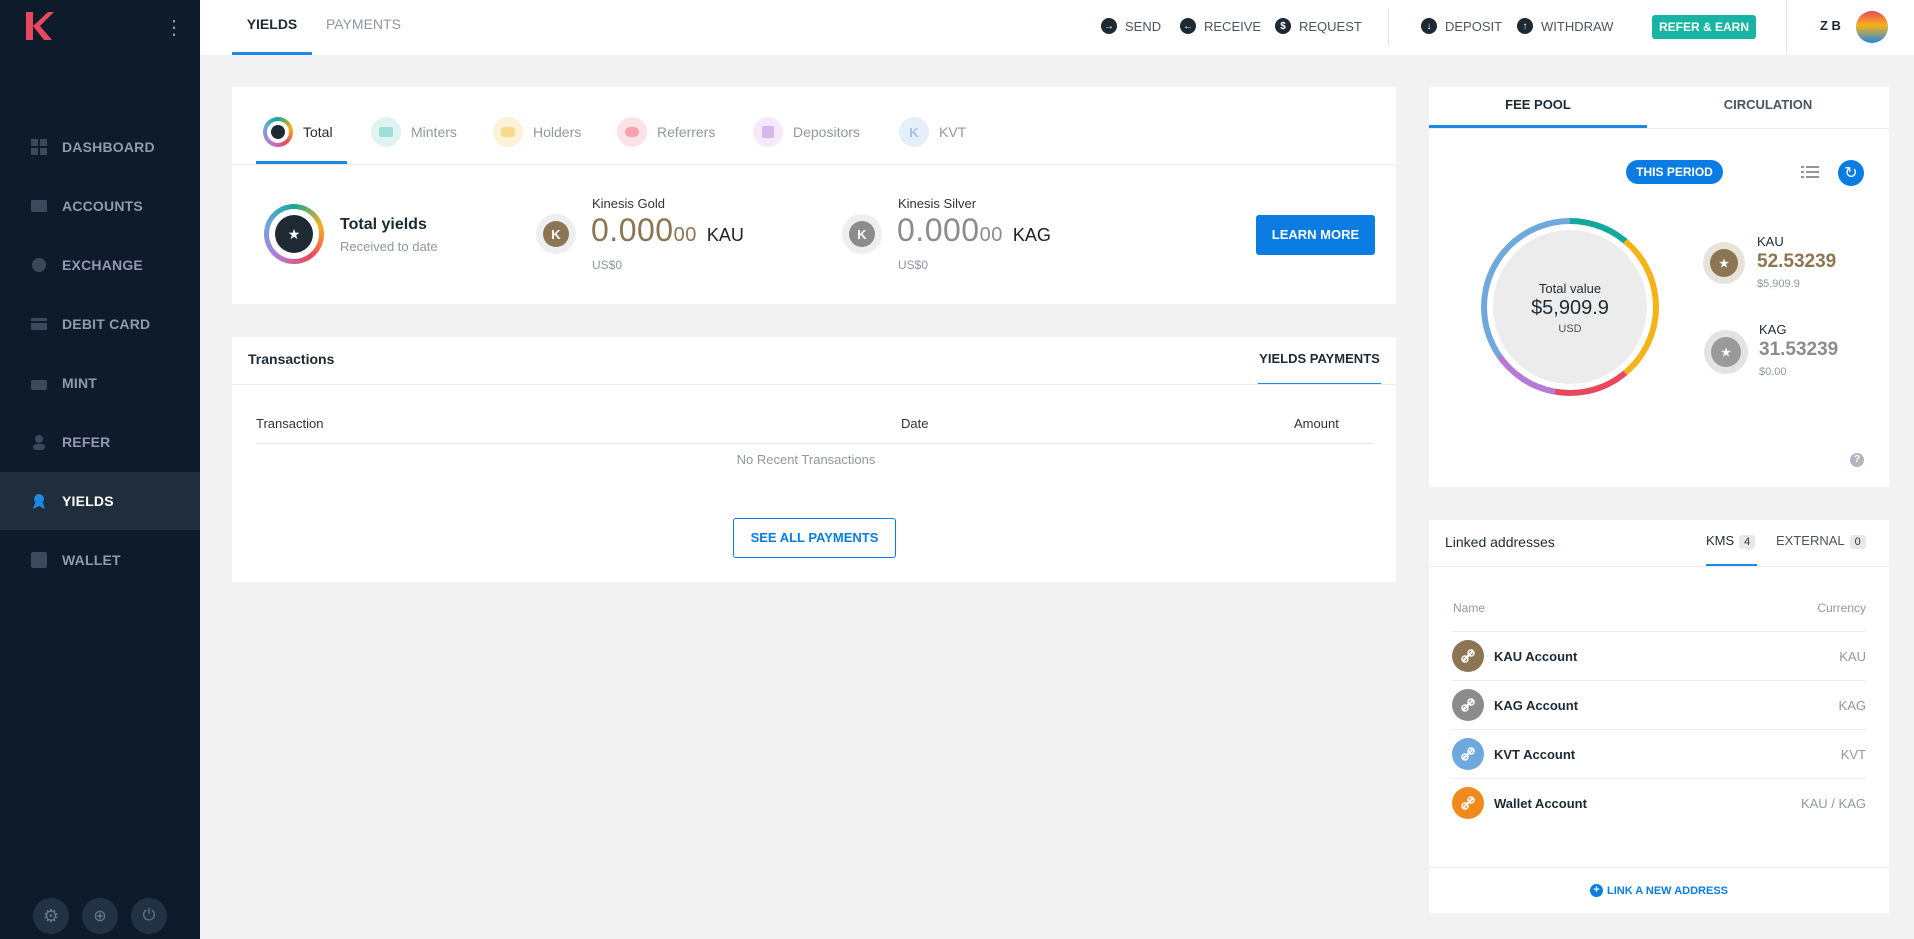 Image resolution: width=1914 pixels, height=939 pixels. I want to click on address-row-kau: KAU Account KAU, so click(1659, 655).